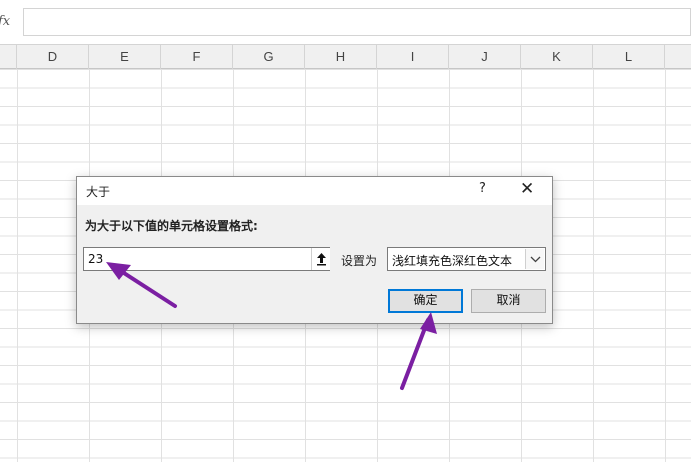 The image size is (691, 462). What do you see at coordinates (485, 57) in the screenshot?
I see `column-header-j: J` at bounding box center [485, 57].